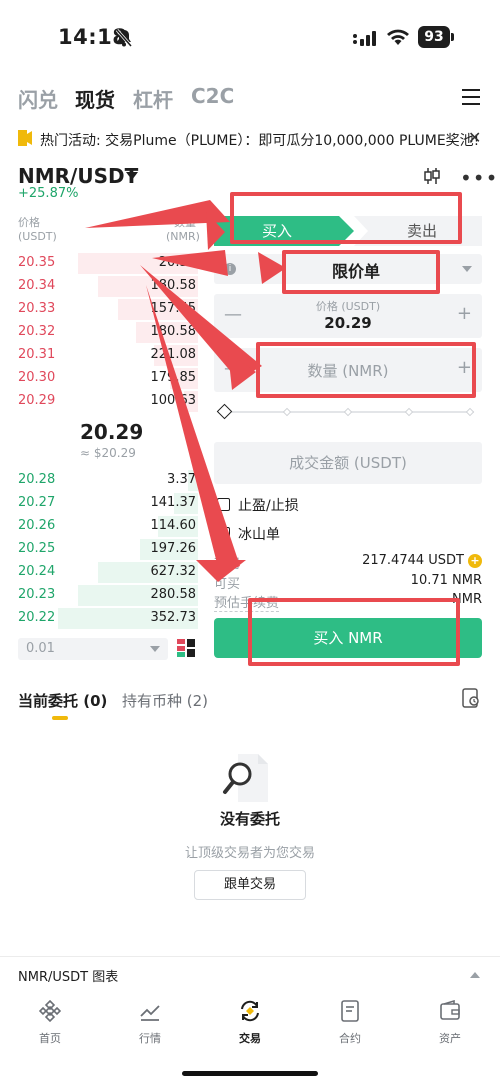 The width and height of the screenshot is (500, 1086). Describe the element at coordinates (361, 272) in the screenshot. I see `annotation-box-order-type` at that location.